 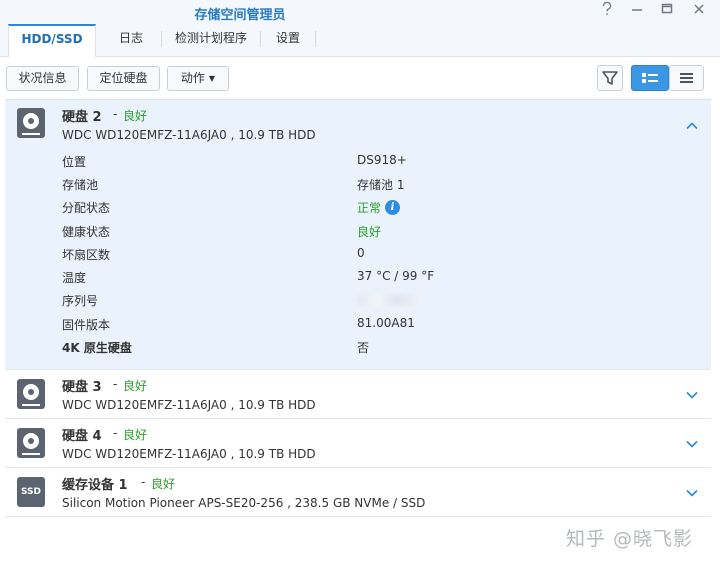 I want to click on list-compact-icon, so click(x=686, y=78).